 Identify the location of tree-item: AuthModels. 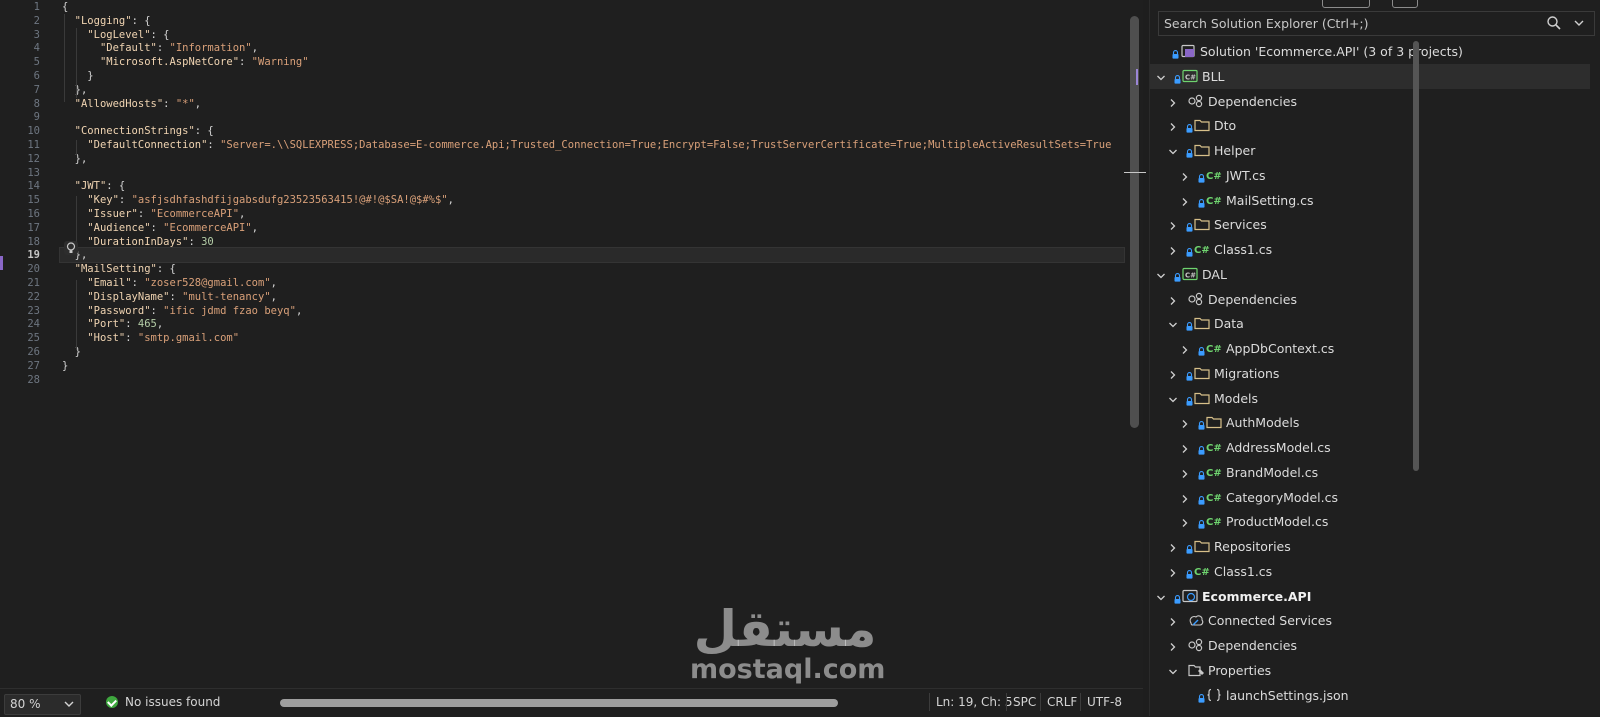
(1370, 422).